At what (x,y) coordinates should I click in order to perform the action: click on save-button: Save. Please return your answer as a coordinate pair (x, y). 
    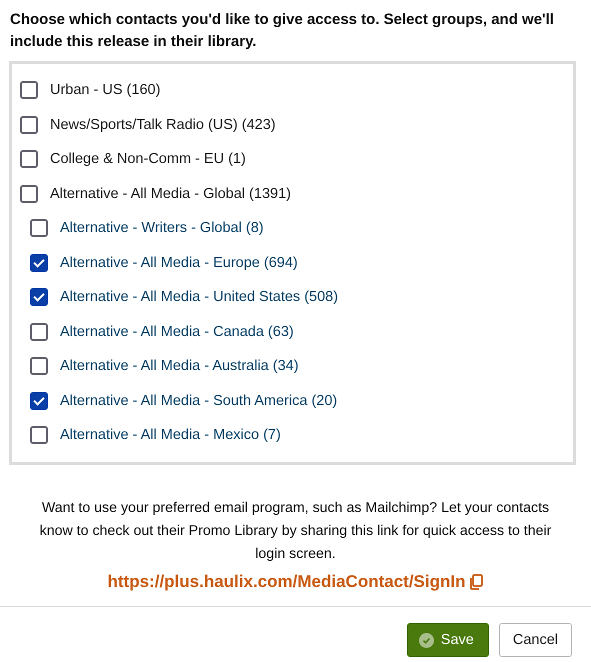
    Looking at the image, I should click on (447, 640).